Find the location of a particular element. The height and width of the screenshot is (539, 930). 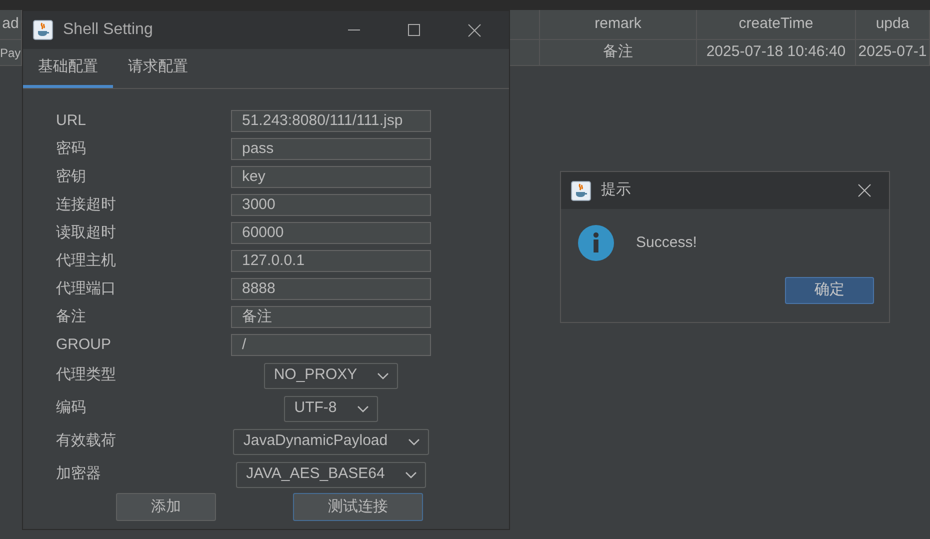

field-label: 备注 is located at coordinates (71, 316).